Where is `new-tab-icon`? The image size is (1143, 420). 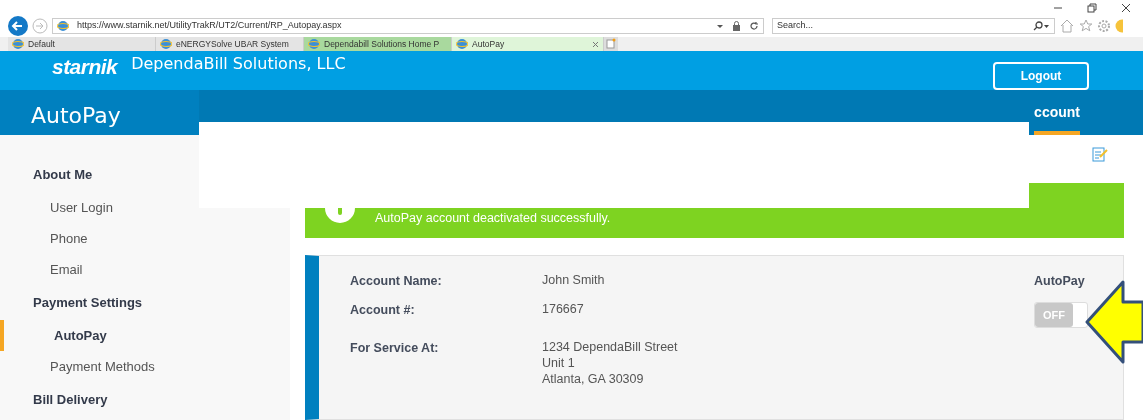
new-tab-icon is located at coordinates (611, 44).